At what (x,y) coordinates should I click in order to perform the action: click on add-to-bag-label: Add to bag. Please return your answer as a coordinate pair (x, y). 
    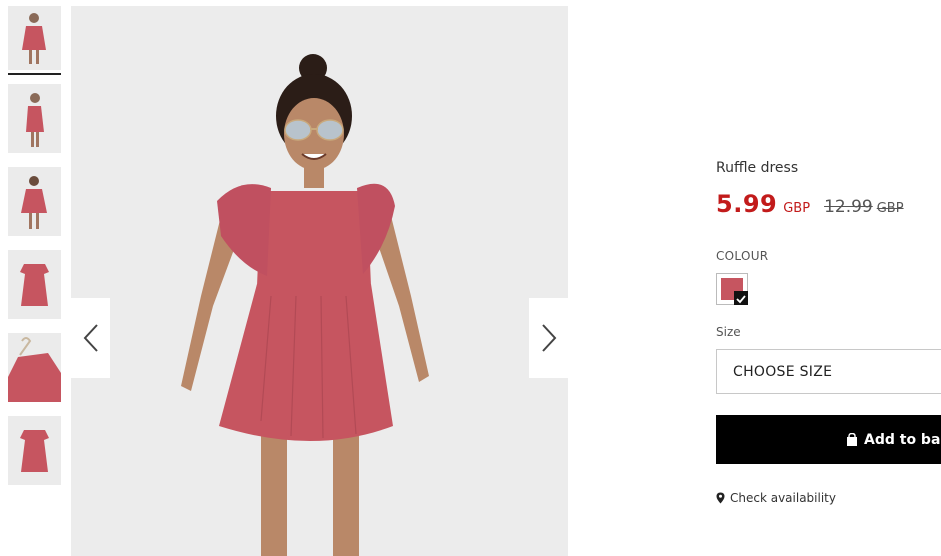
    Looking at the image, I should click on (902, 439).